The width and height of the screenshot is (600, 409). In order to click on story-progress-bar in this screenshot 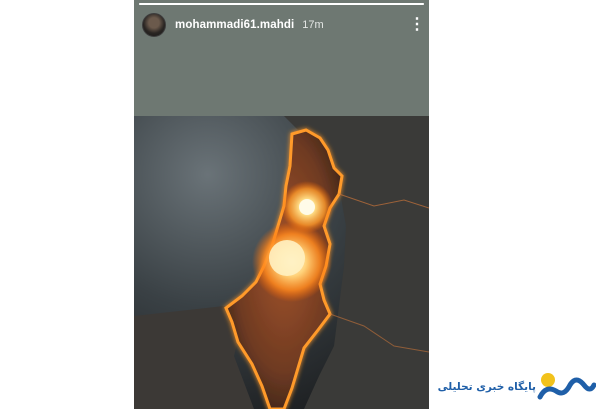, I will do `click(281, 4)`.